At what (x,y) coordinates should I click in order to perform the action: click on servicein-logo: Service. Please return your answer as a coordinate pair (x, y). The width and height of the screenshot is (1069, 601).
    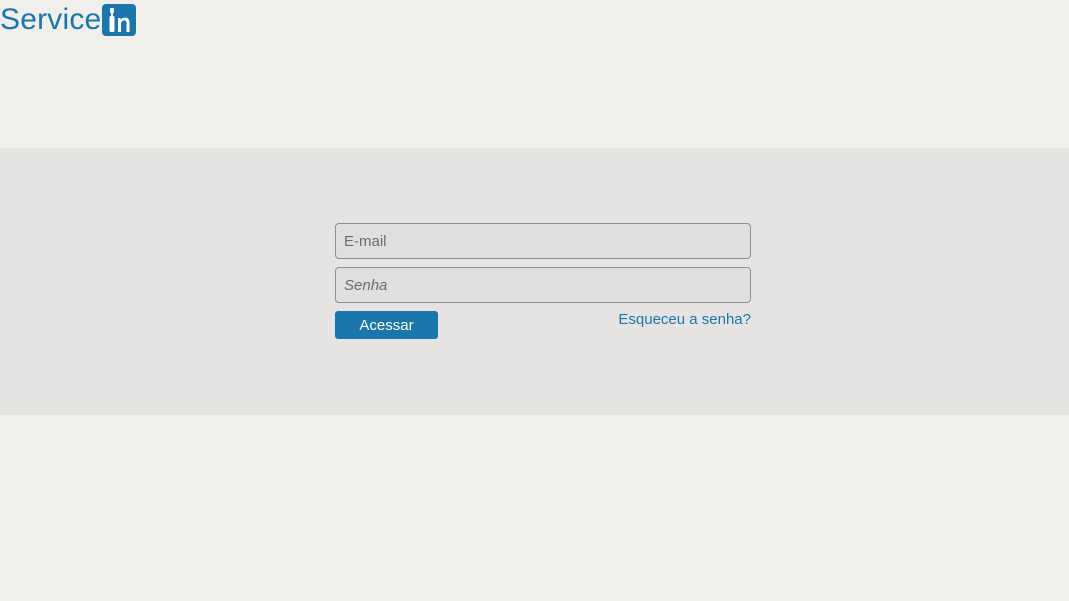
    Looking at the image, I should click on (68, 20).